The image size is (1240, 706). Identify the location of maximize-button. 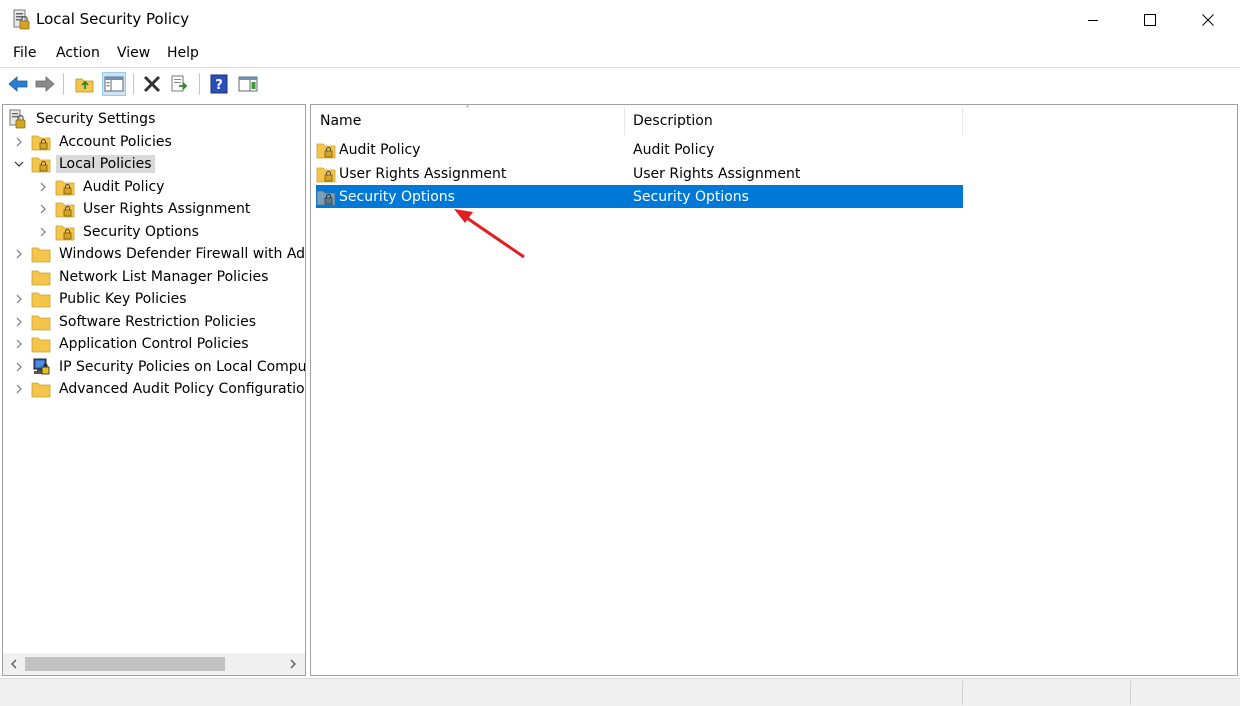
(1150, 20).